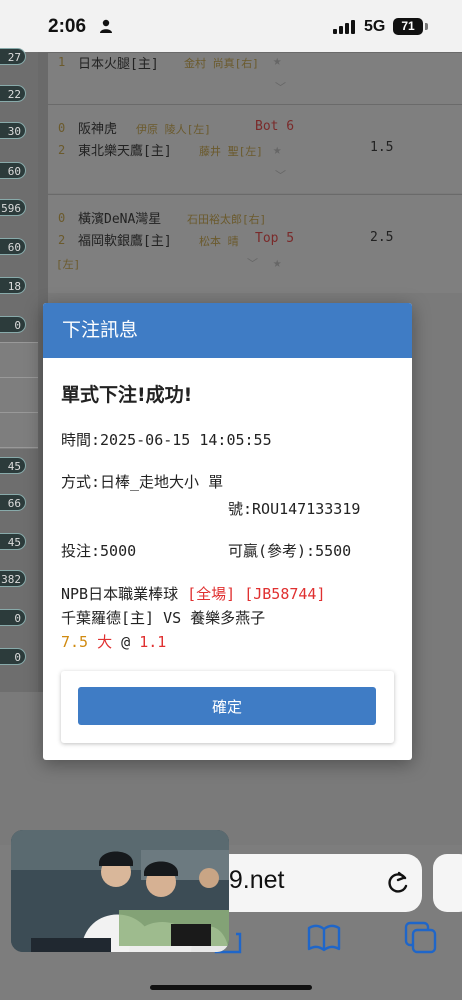 The image size is (462, 1000). Describe the element at coordinates (375, 26) in the screenshot. I see `network-label: 5G` at that location.